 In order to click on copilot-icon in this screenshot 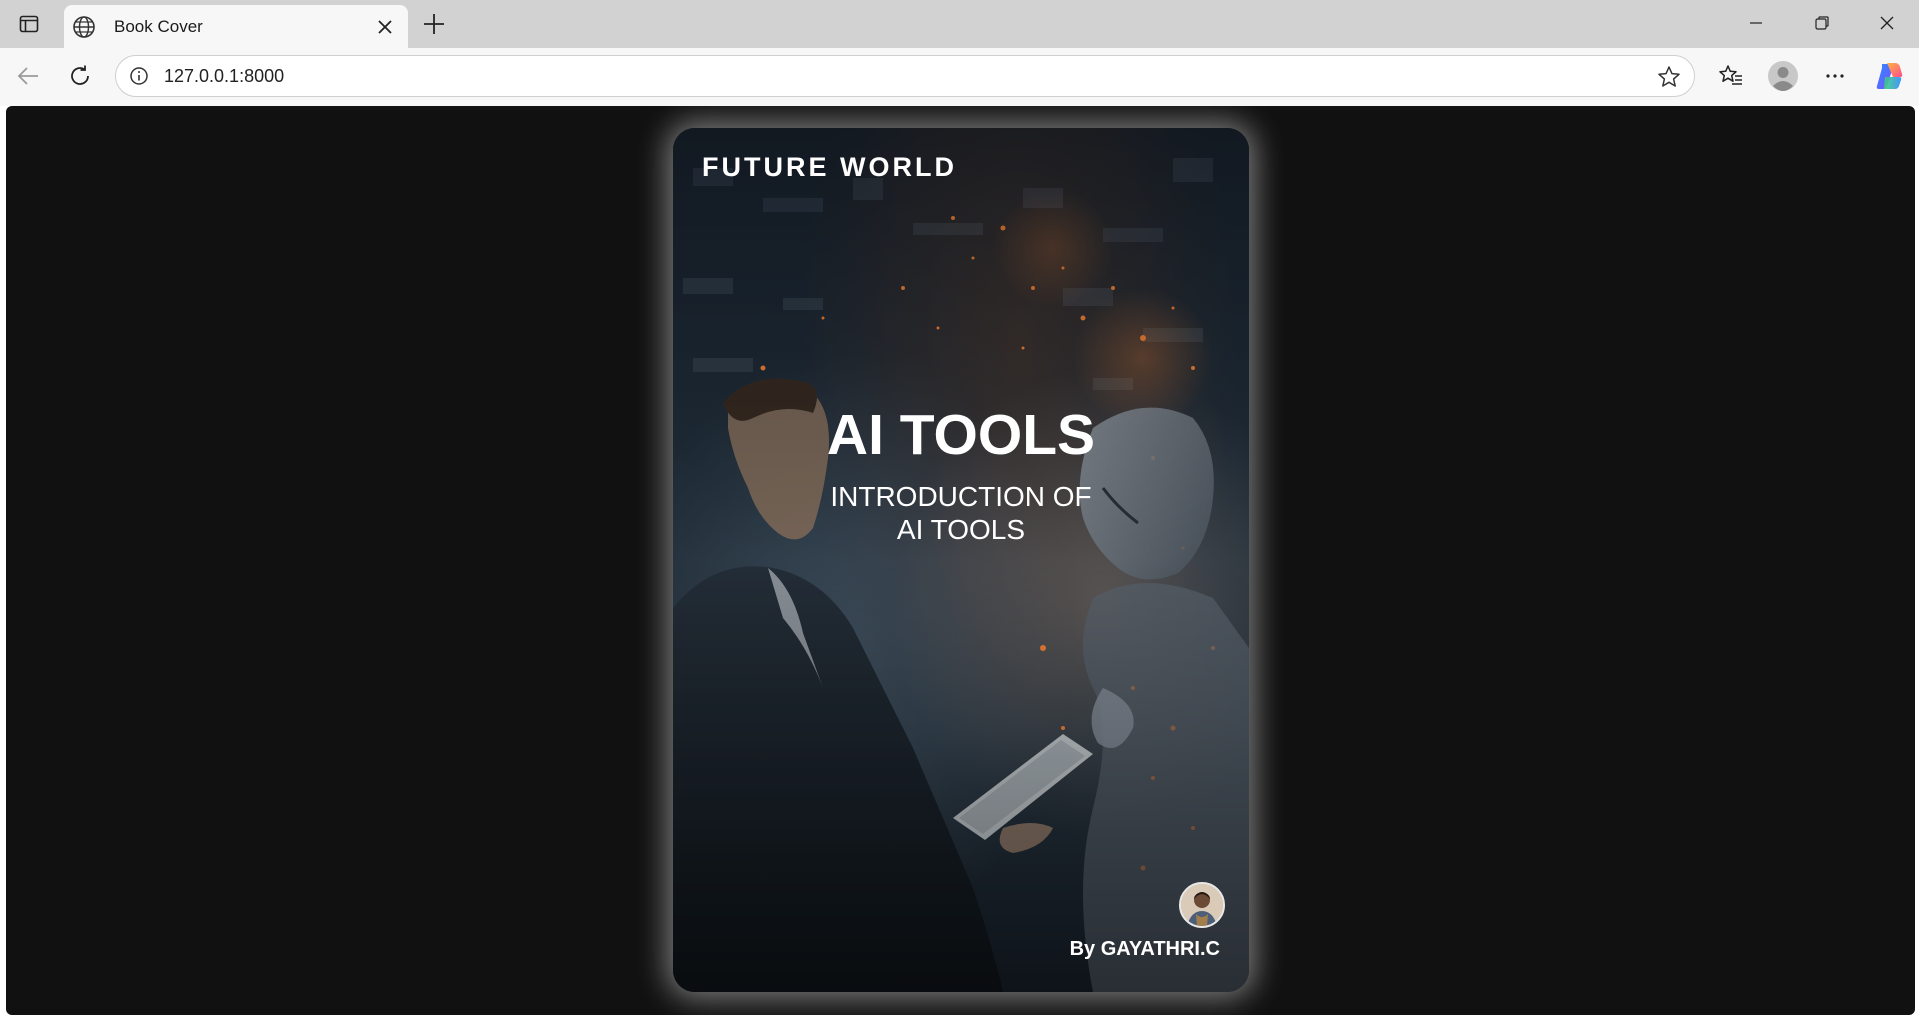, I will do `click(1889, 76)`.